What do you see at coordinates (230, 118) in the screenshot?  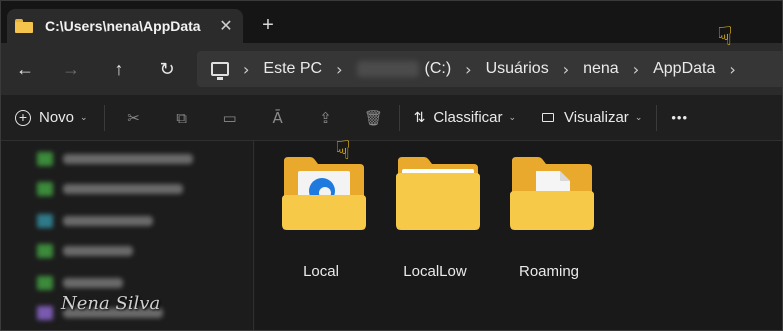 I see `paste-icon: ▭` at bounding box center [230, 118].